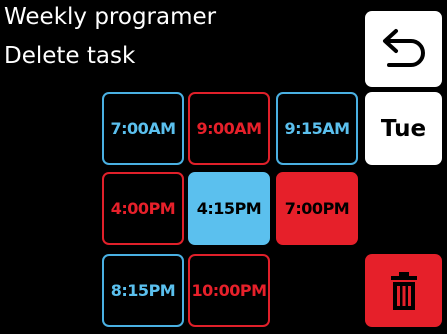  What do you see at coordinates (143, 208) in the screenshot?
I see `time-slot-4-00pm: 4:00PM` at bounding box center [143, 208].